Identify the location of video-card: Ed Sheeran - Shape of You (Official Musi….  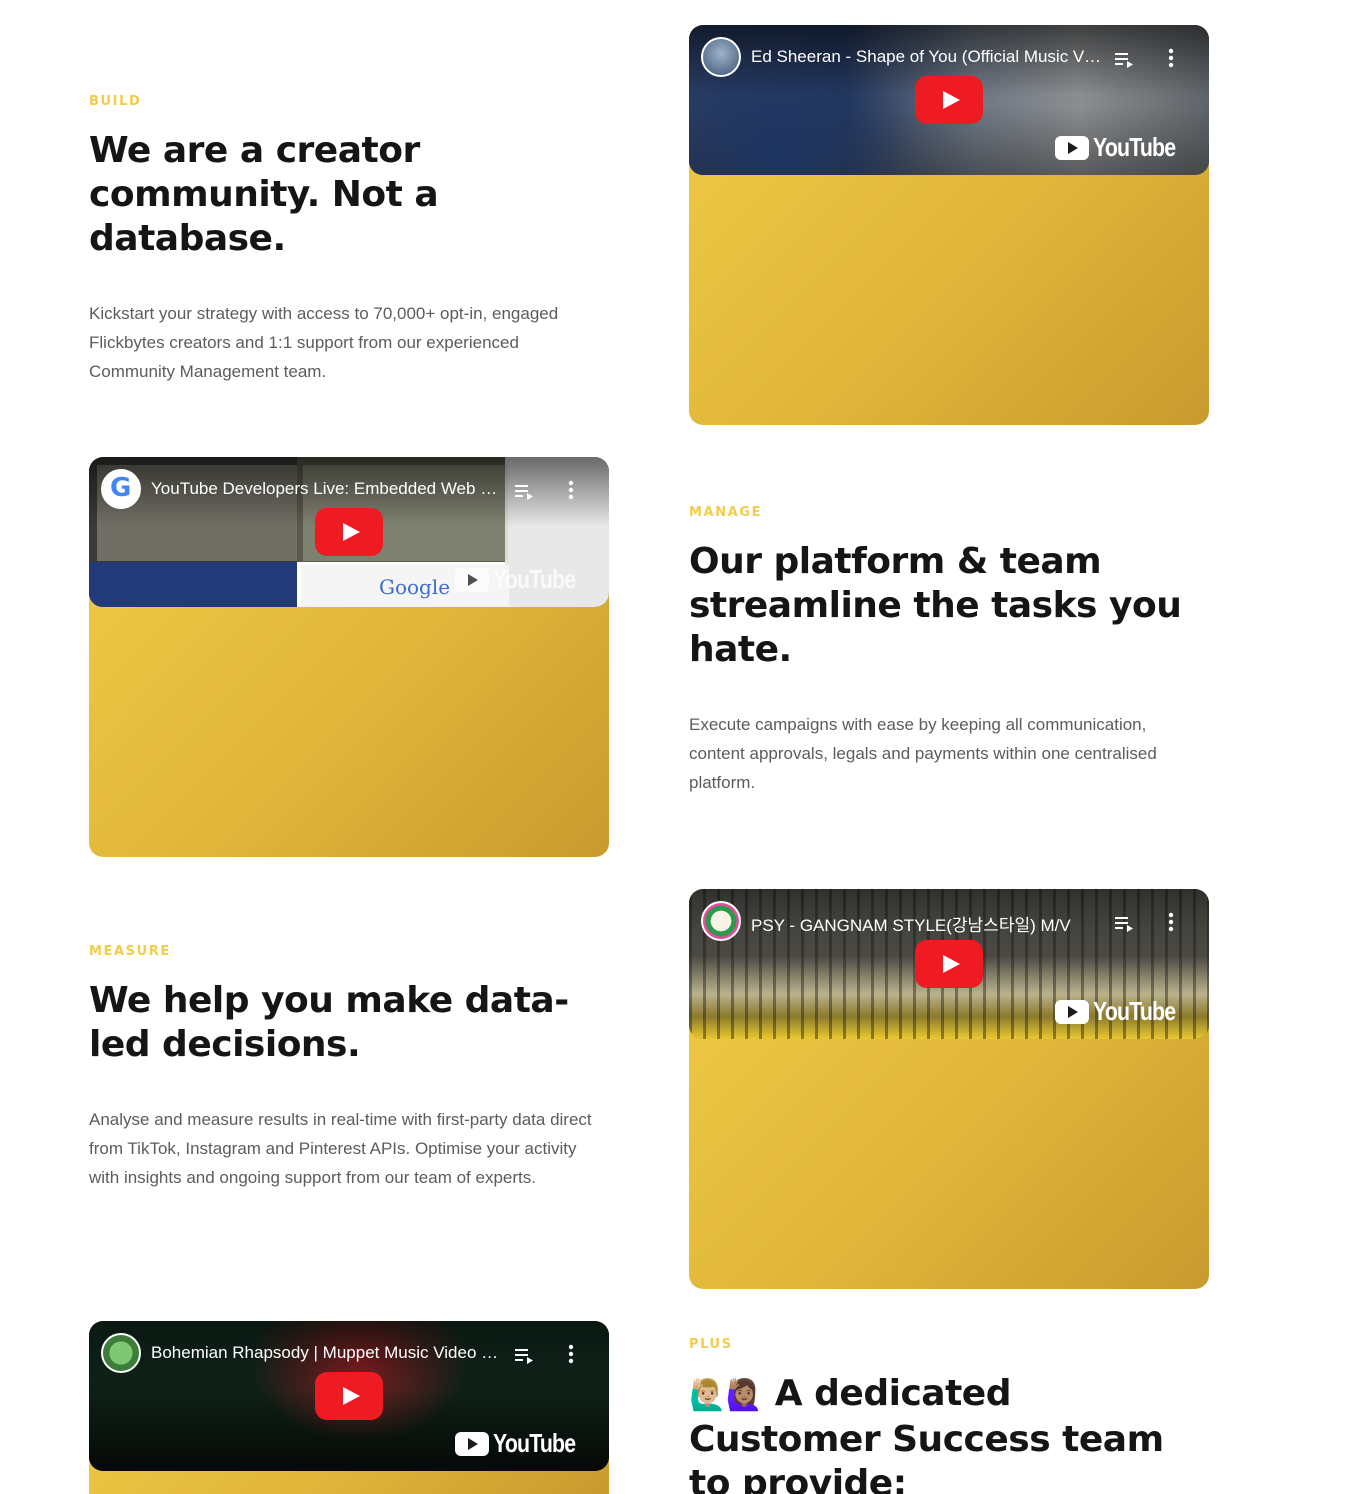
(949, 225).